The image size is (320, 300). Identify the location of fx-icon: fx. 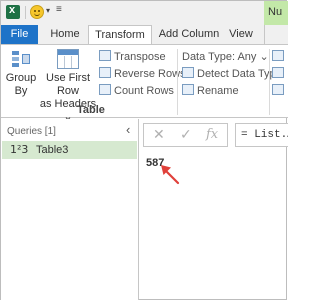
(212, 134).